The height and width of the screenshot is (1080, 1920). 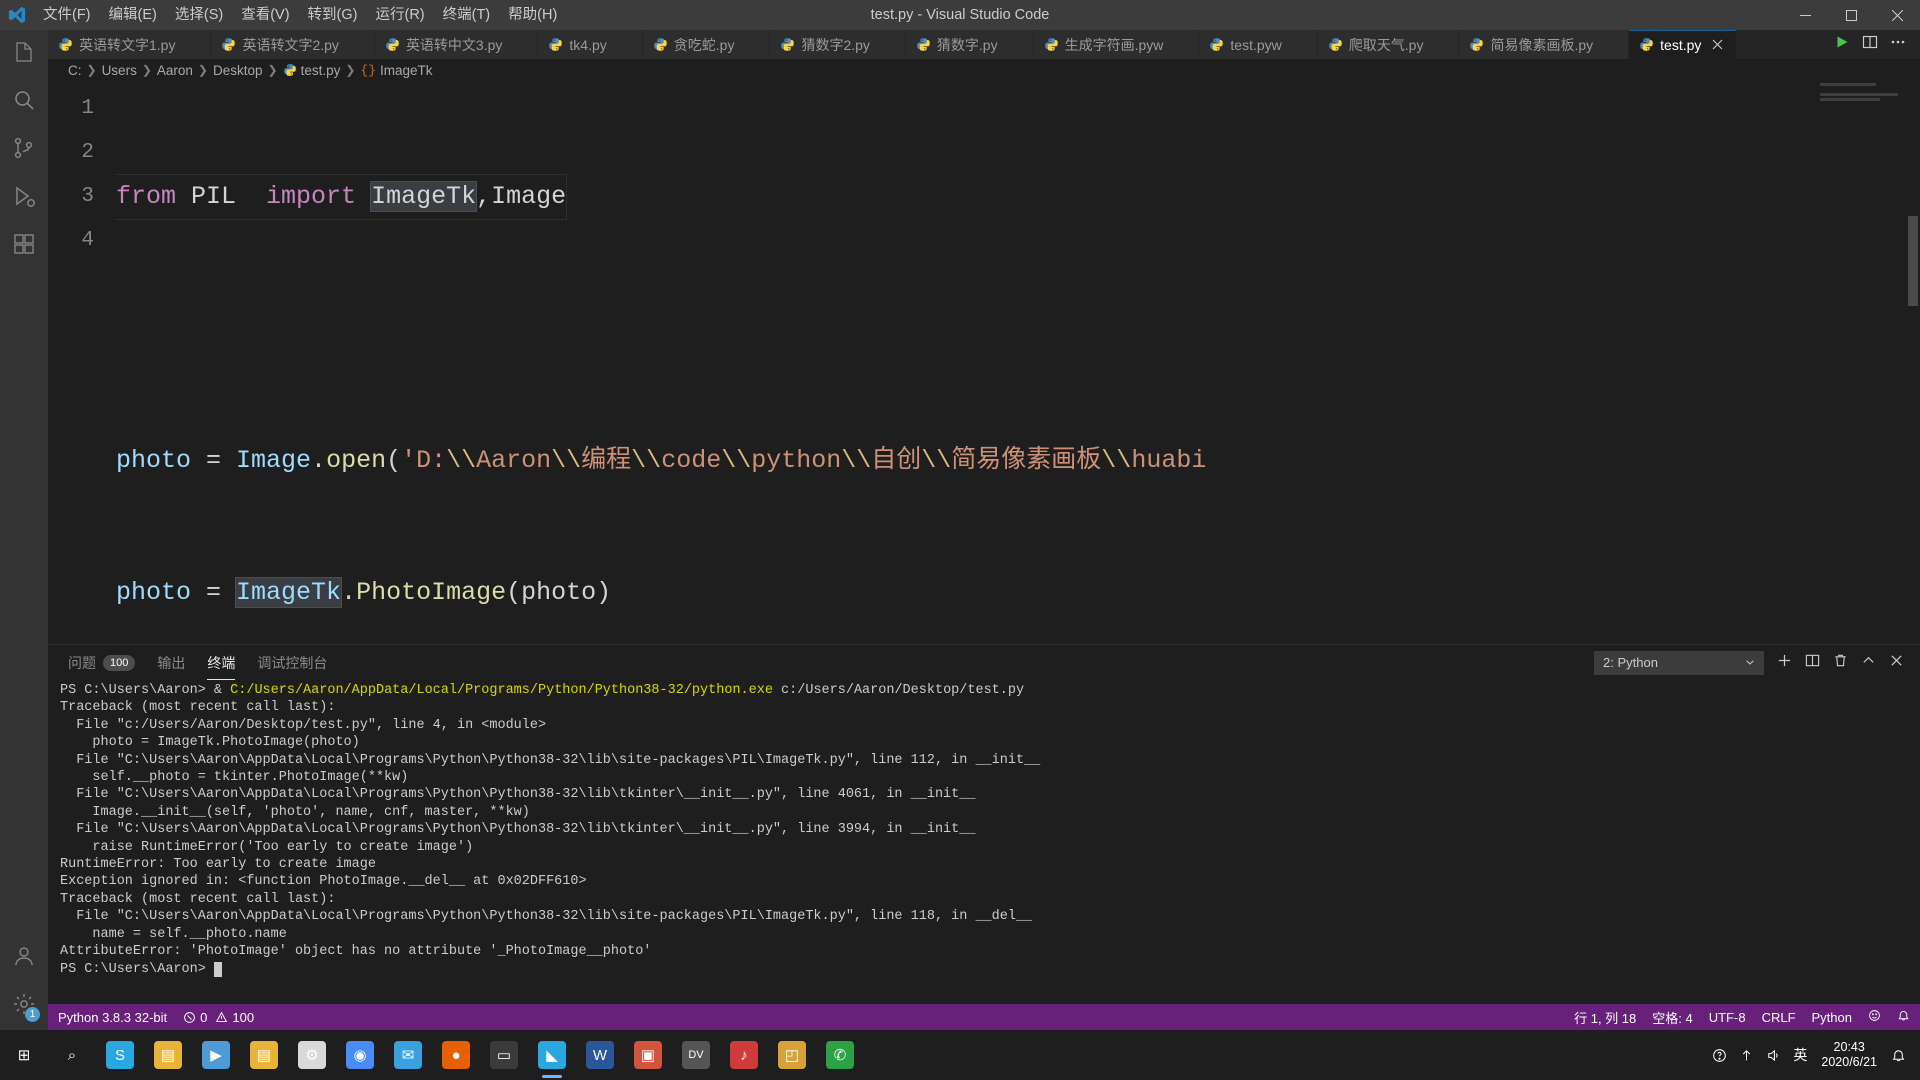 I want to click on menu-edit: 编辑(E), so click(x=133, y=15).